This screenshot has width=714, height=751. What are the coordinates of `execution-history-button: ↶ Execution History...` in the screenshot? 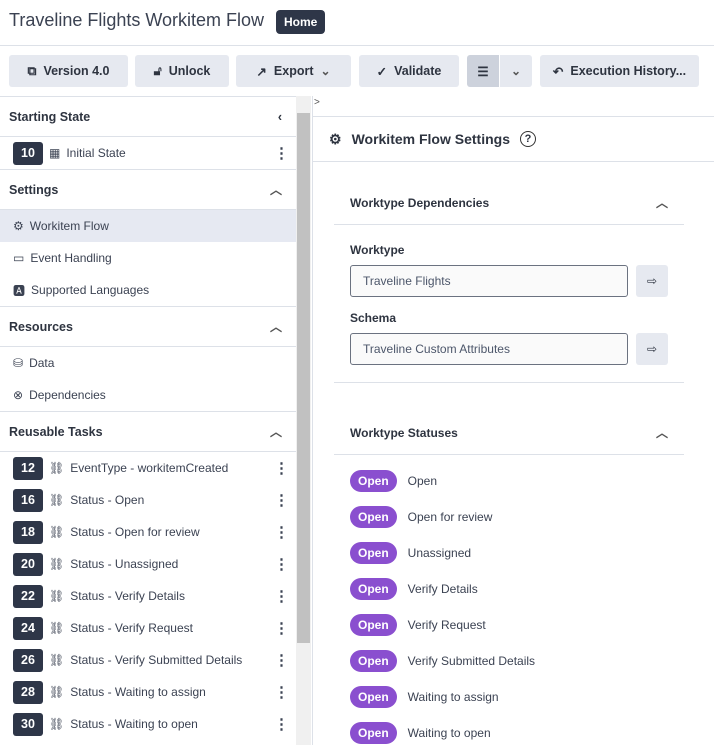 It's located at (619, 71).